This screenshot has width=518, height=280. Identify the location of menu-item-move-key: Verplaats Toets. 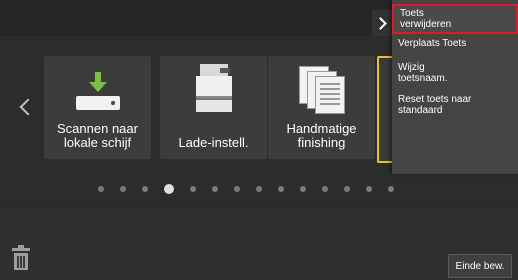
(455, 43).